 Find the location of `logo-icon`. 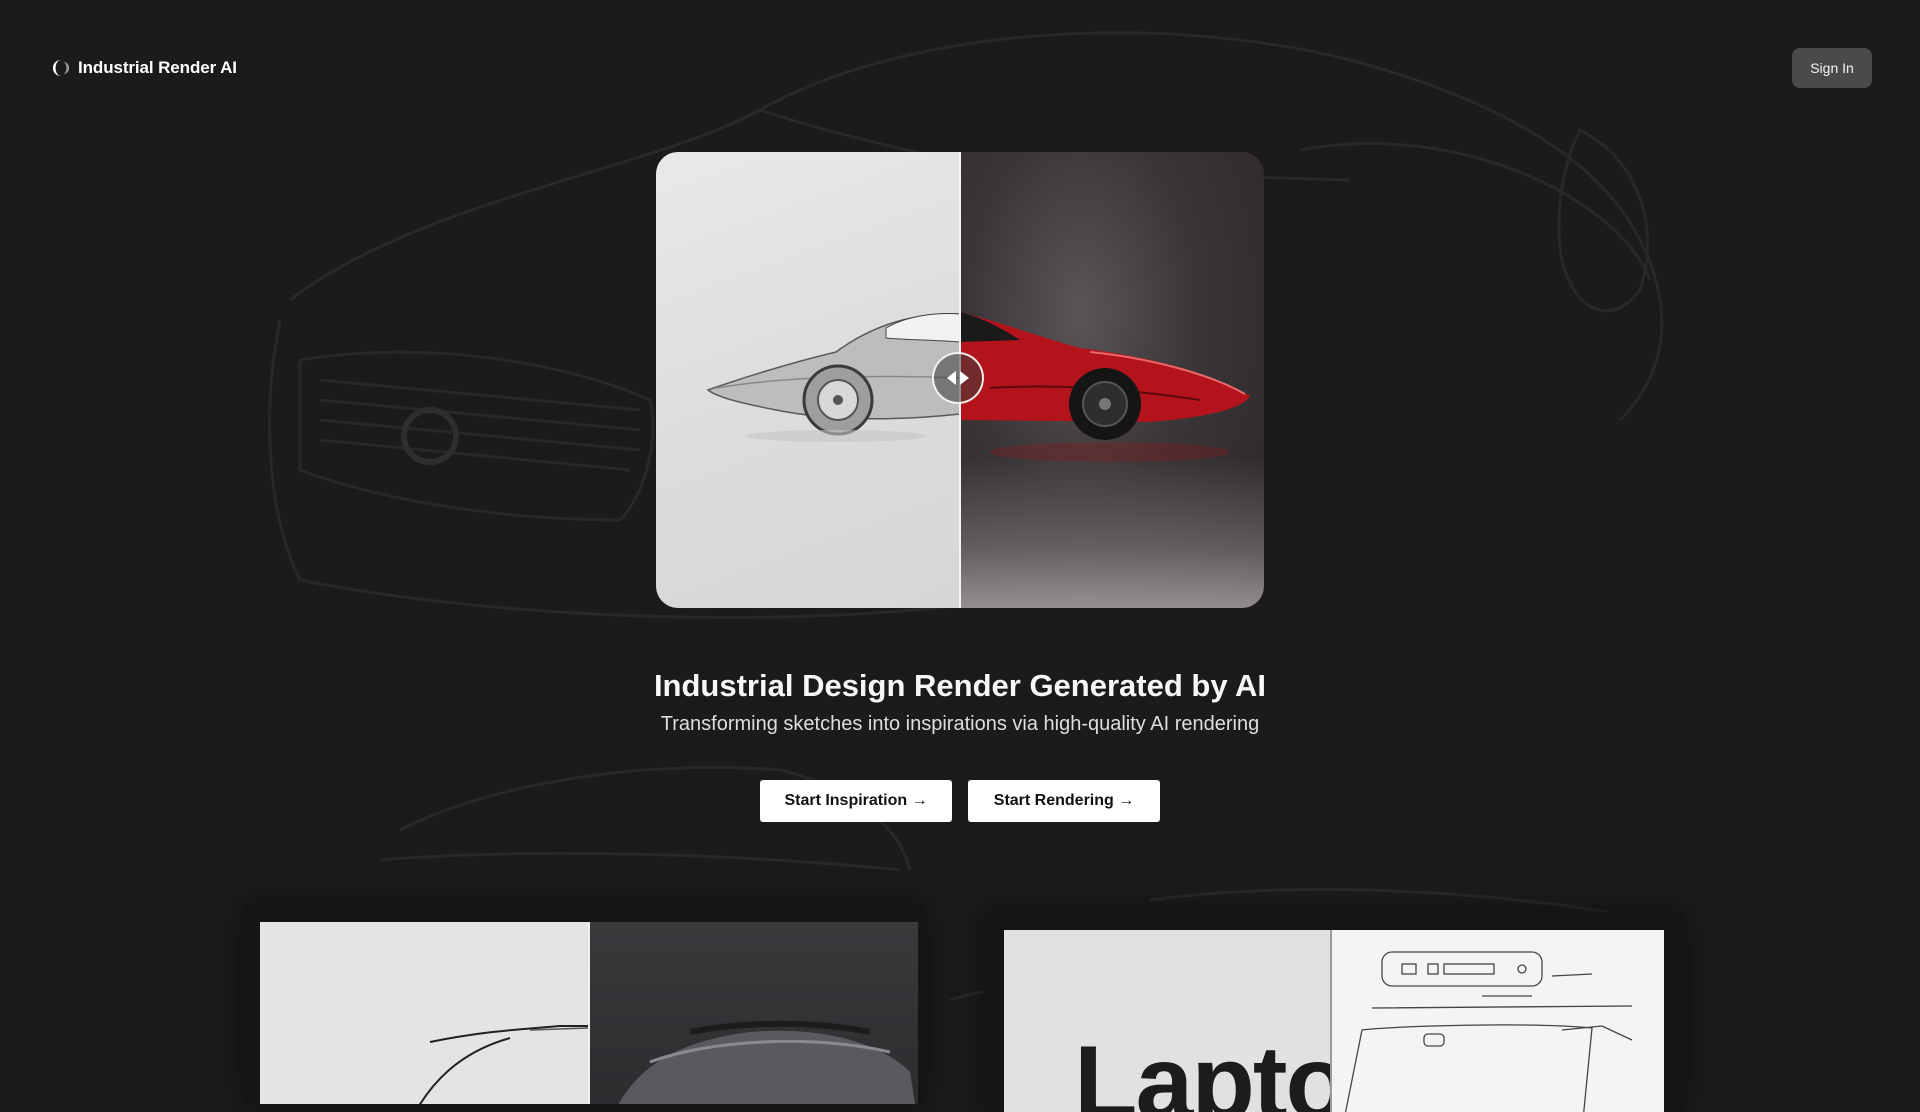

logo-icon is located at coordinates (61, 68).